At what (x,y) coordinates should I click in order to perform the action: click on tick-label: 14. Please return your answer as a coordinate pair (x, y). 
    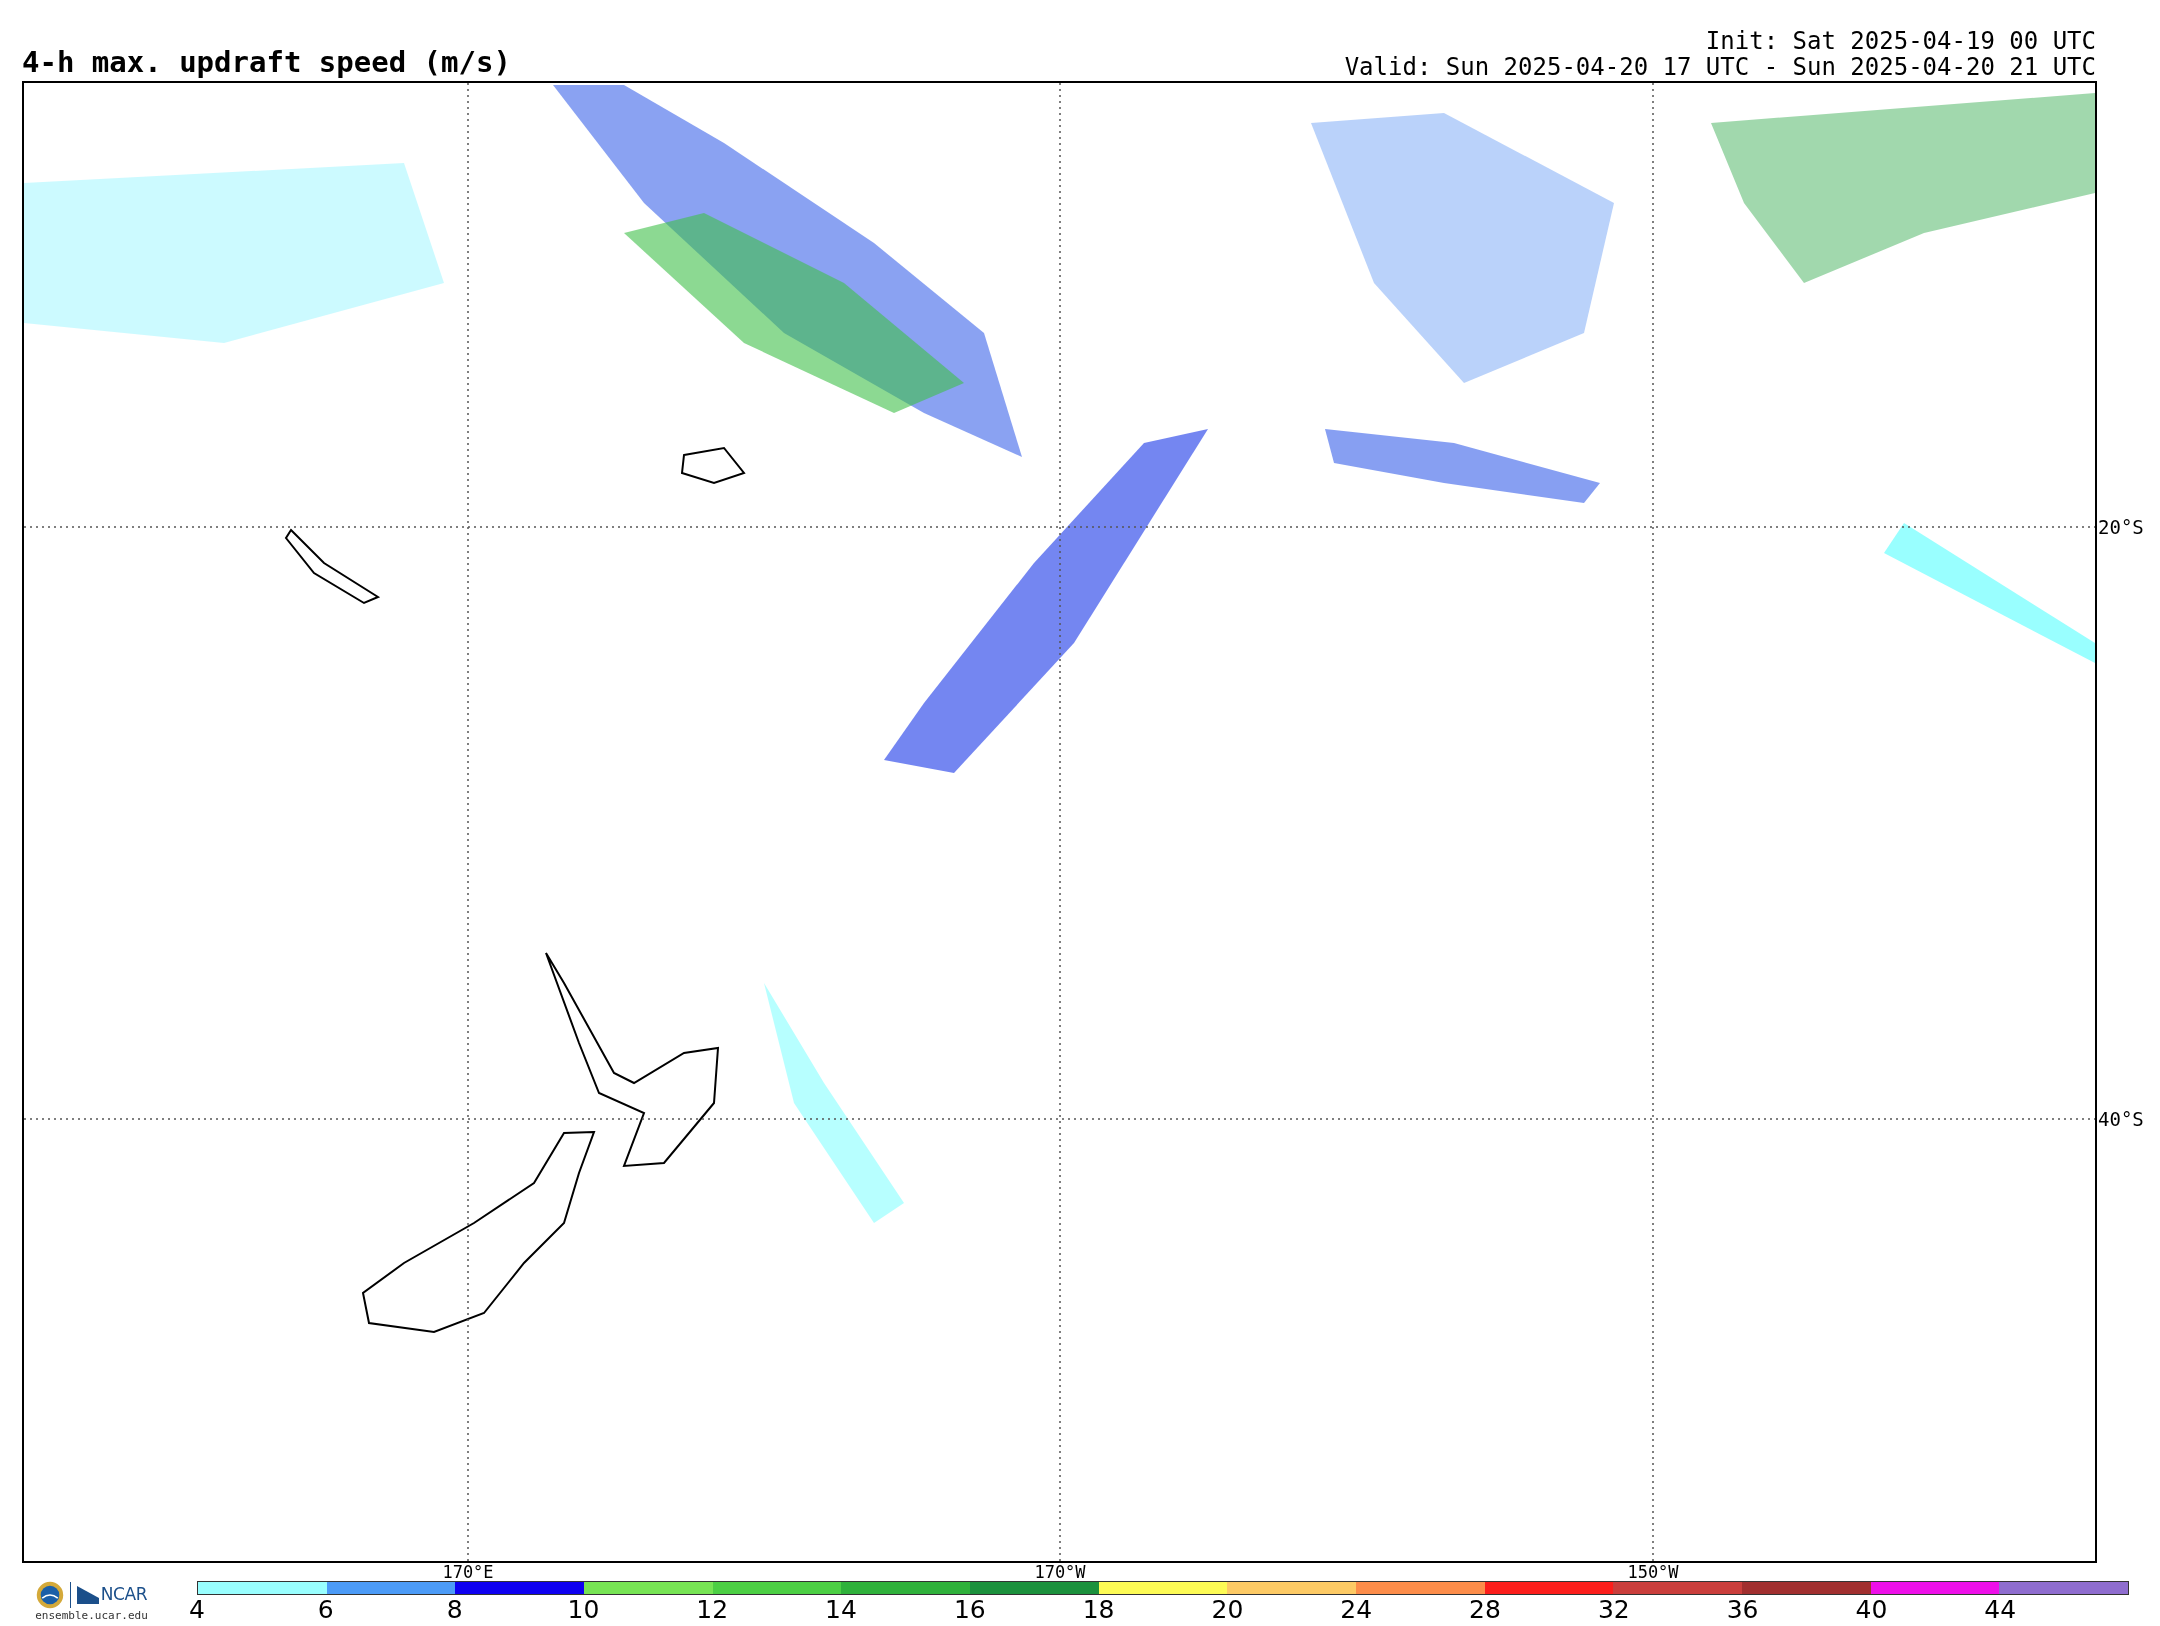
    Looking at the image, I should click on (841, 1609).